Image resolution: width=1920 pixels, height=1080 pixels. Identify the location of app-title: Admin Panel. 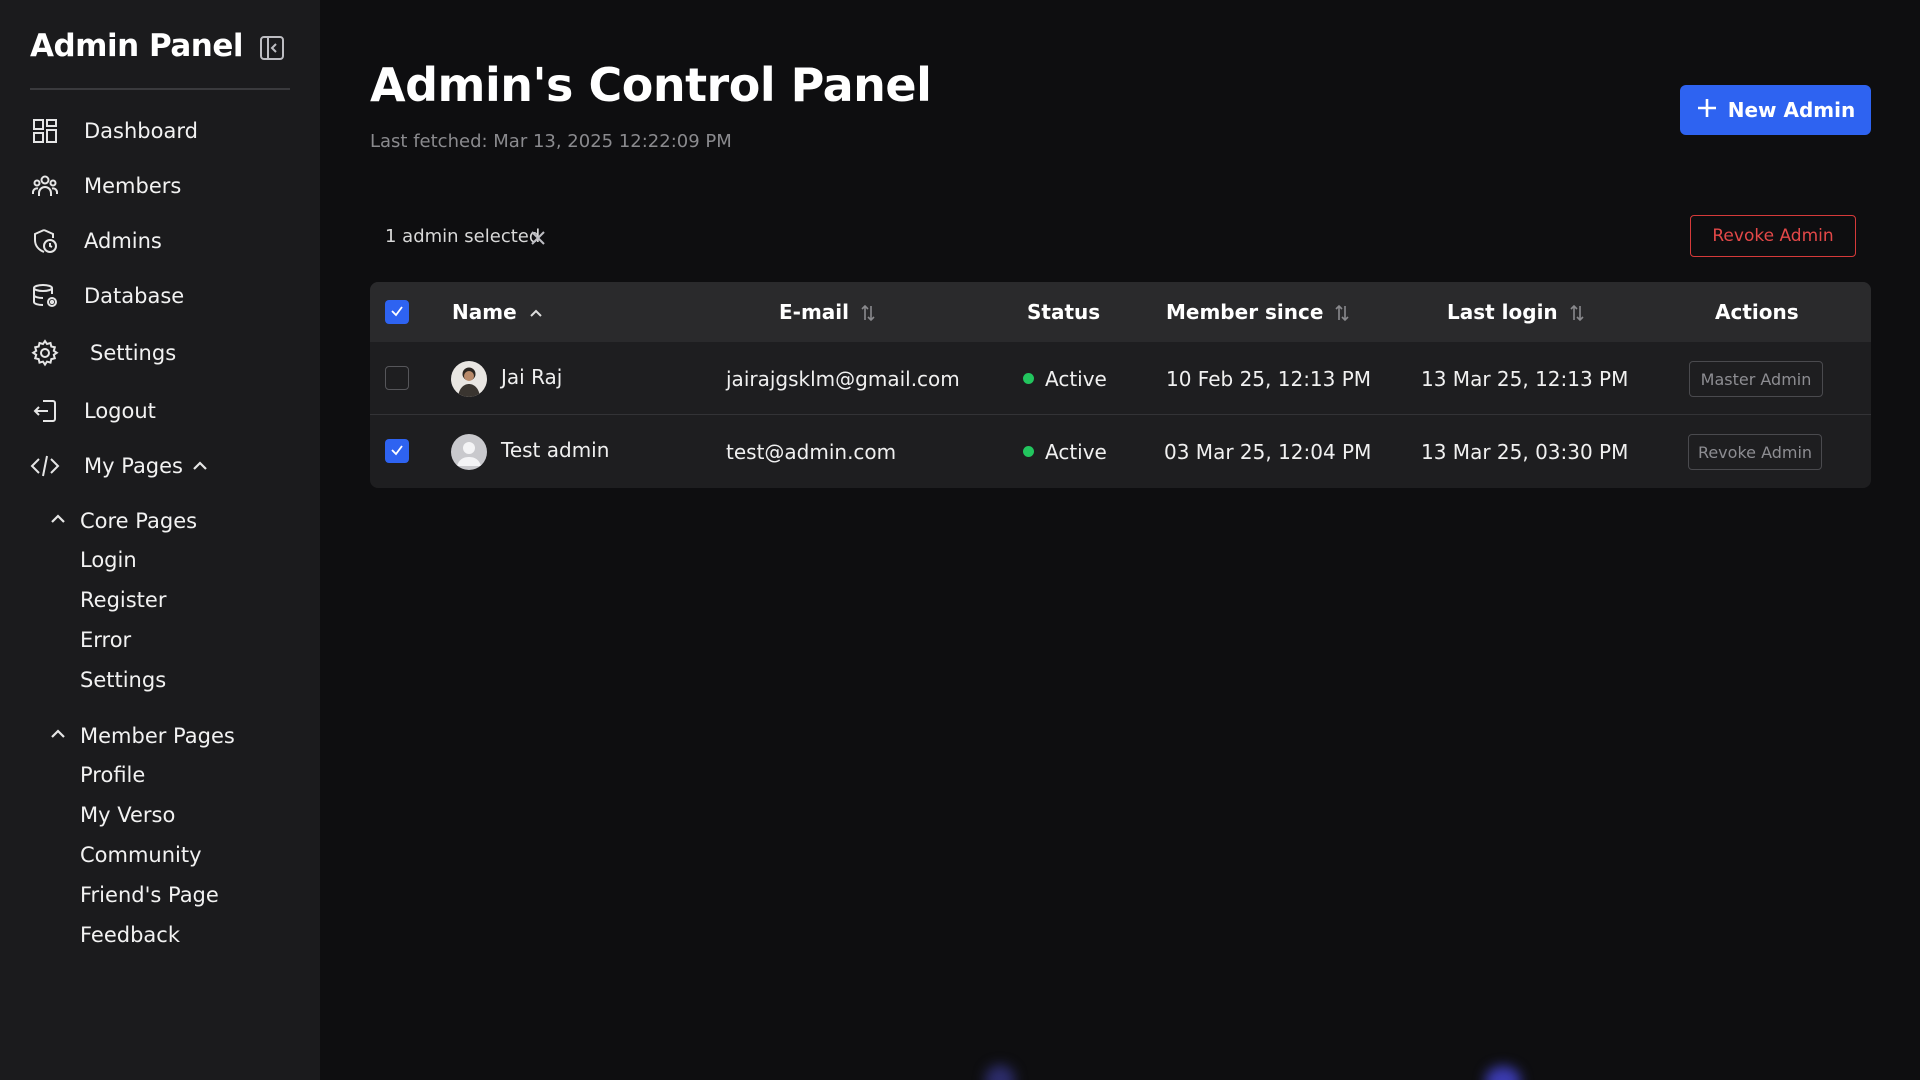
(137, 46).